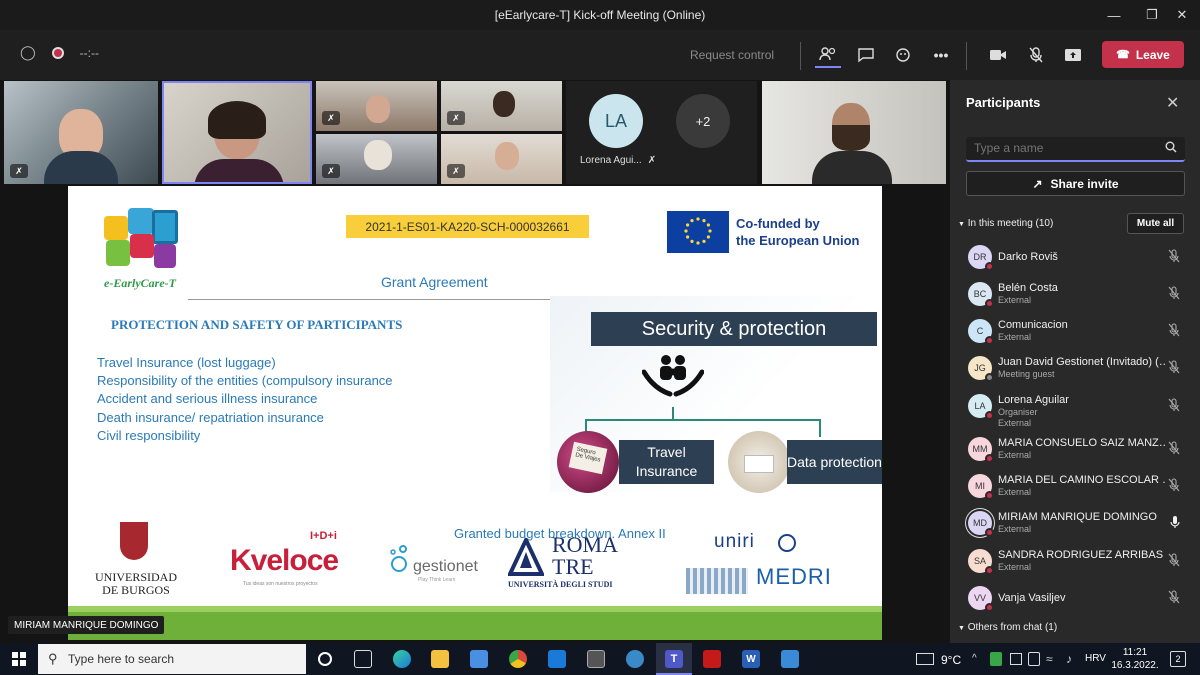  I want to click on participant-video, so click(239, 170).